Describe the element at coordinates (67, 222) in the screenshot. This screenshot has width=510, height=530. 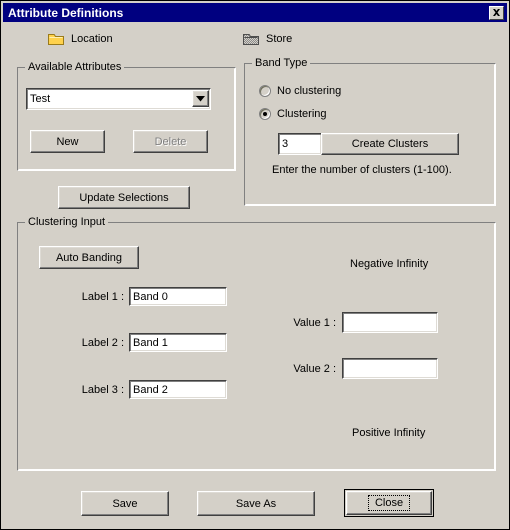
I see `clustering-input-title: Clustering Input` at that location.